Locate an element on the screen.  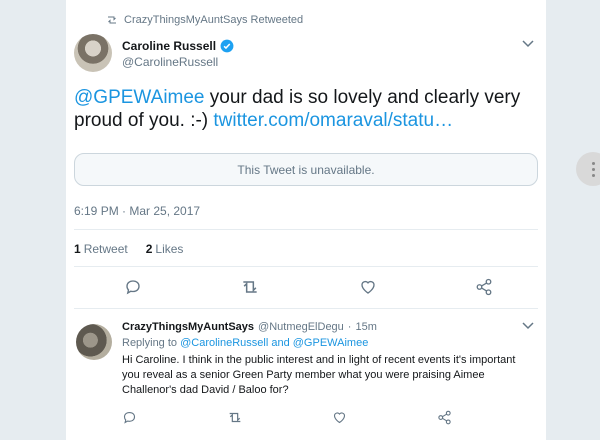
verified-icon is located at coordinates (227, 46).